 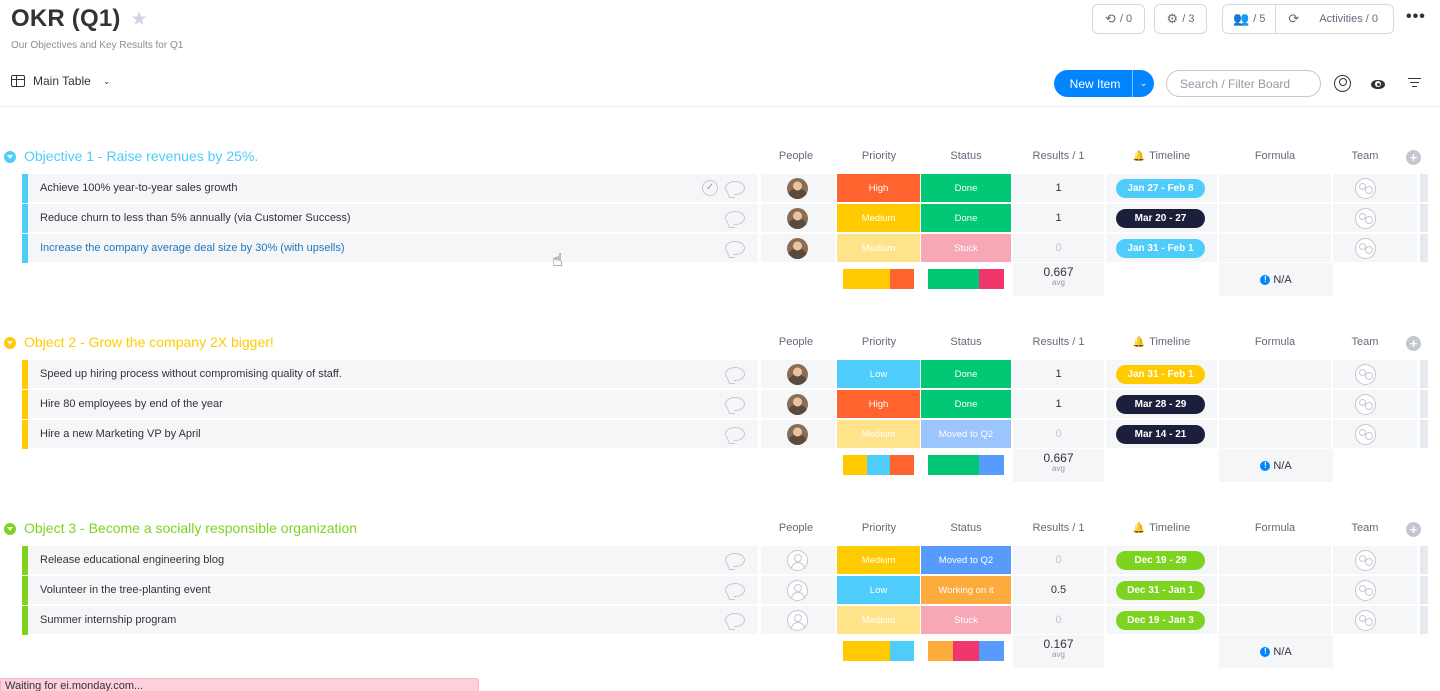 I want to click on favorite-star-icon: ★, so click(x=139, y=19).